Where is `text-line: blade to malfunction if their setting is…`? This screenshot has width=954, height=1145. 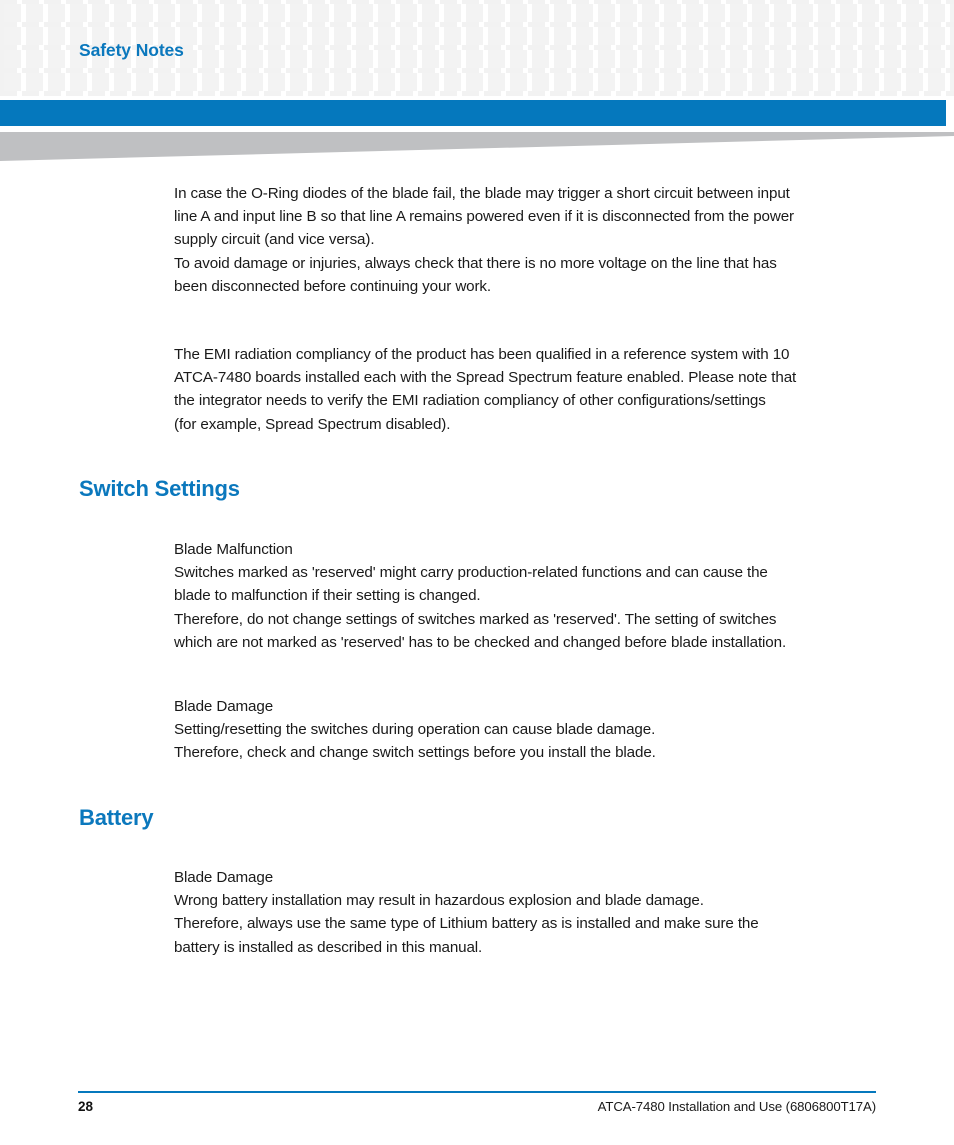 text-line: blade to malfunction if their setting is… is located at coordinates (327, 596).